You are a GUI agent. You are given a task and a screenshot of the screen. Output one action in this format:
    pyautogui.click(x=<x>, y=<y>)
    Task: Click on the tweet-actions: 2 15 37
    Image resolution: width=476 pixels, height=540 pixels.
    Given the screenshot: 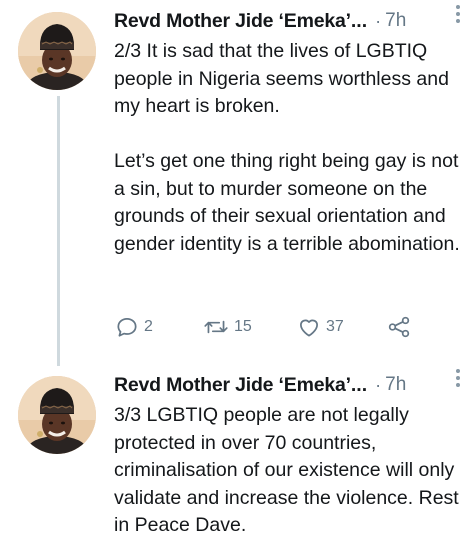 What is the action you would take?
    pyautogui.click(x=284, y=328)
    